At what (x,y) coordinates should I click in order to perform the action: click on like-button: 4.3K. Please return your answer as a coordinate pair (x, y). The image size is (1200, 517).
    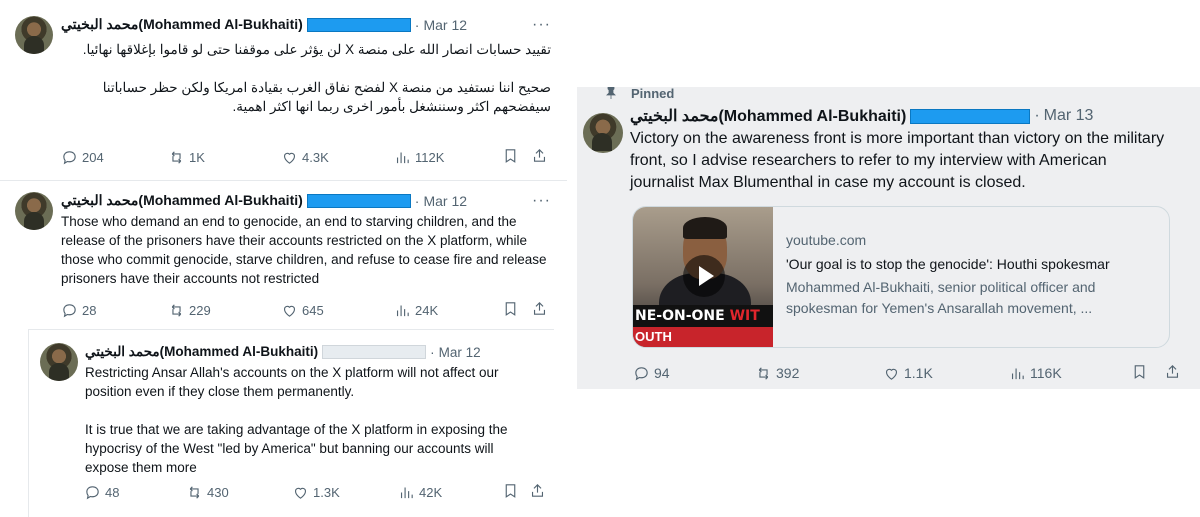
    Looking at the image, I should click on (305, 157).